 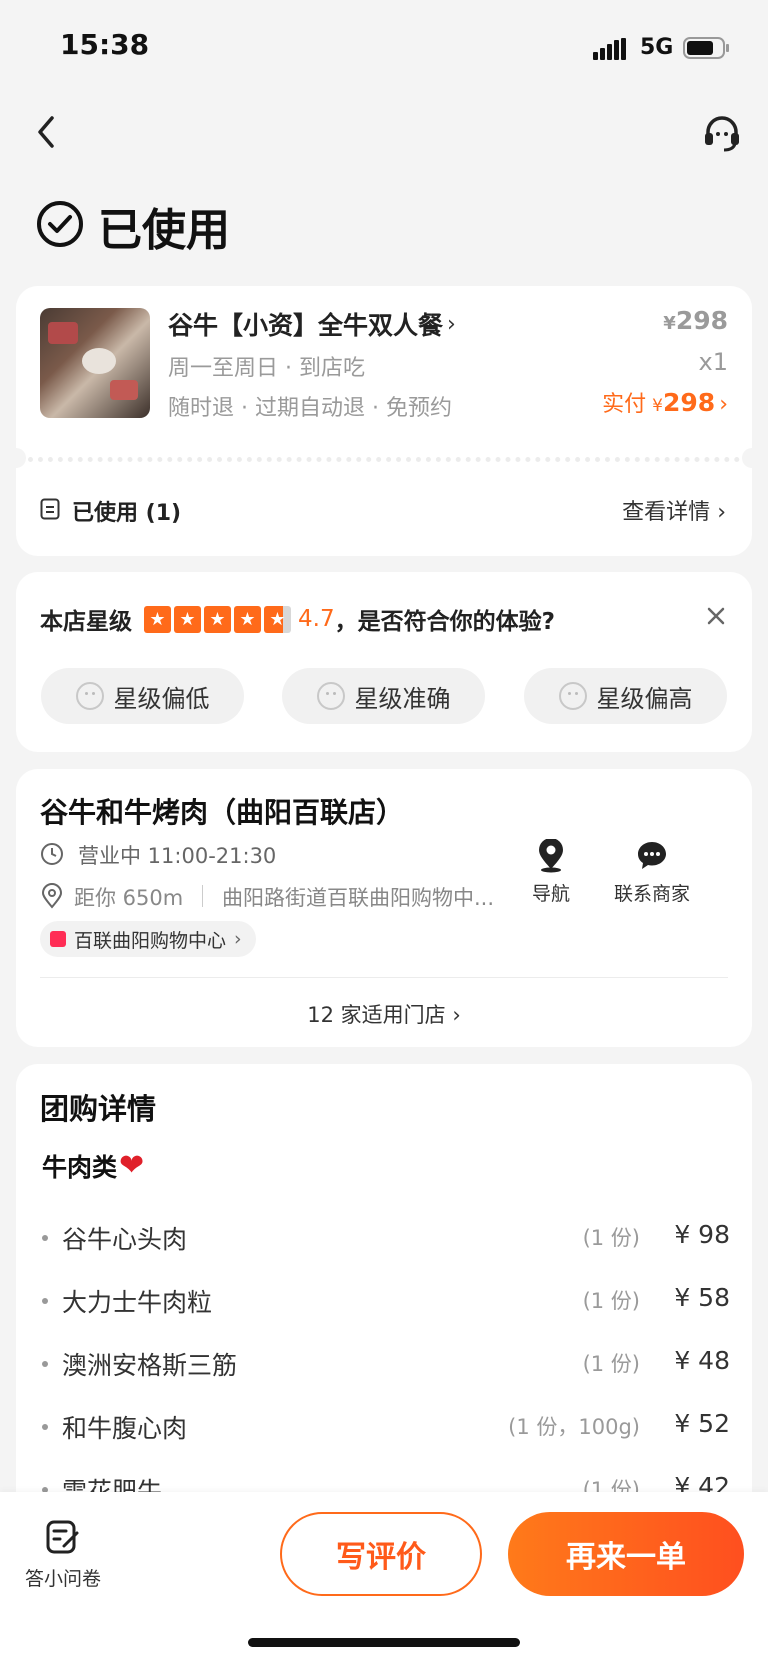 What do you see at coordinates (95, 363) in the screenshot?
I see `product-image` at bounding box center [95, 363].